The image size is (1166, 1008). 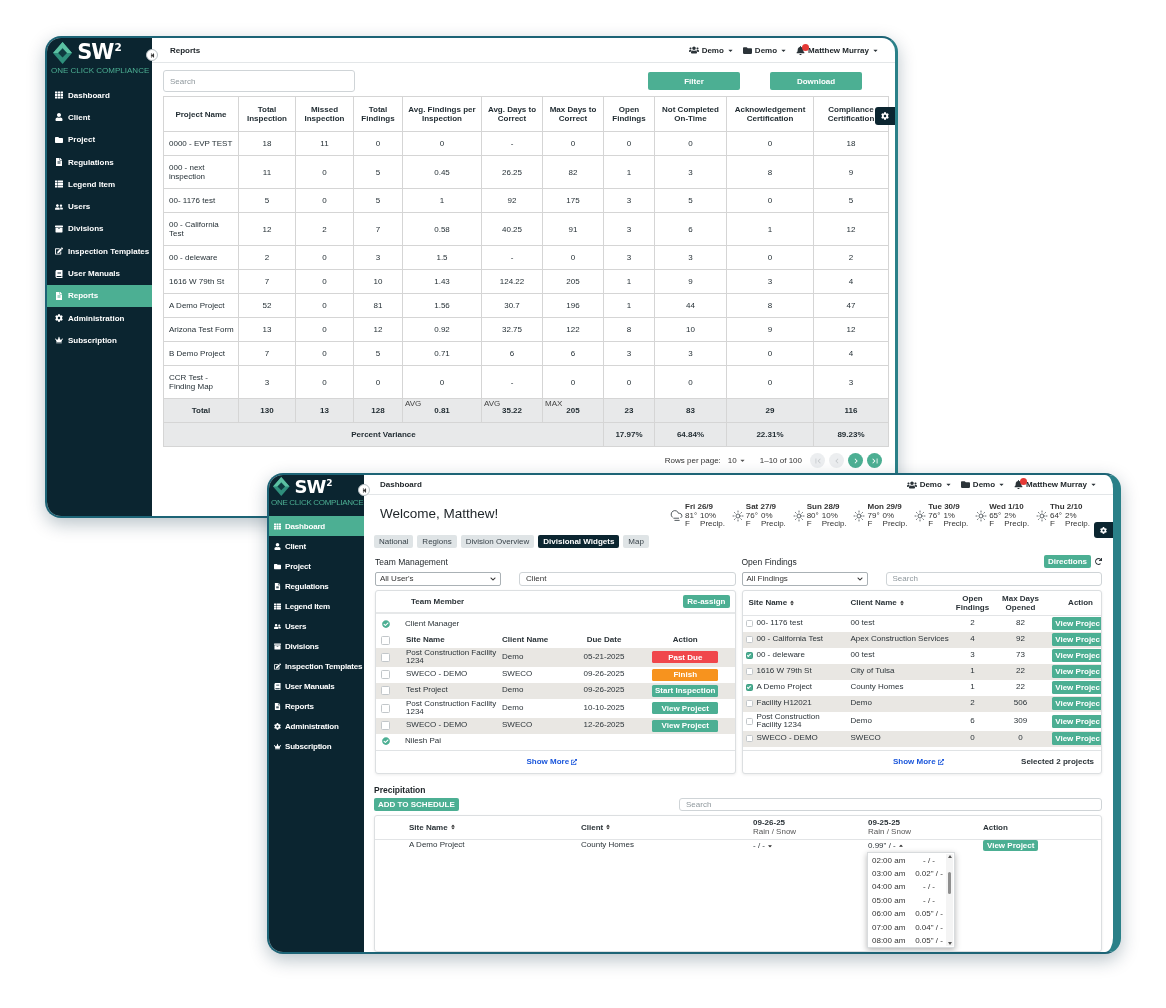 I want to click on scrollbar, so click(x=949, y=899).